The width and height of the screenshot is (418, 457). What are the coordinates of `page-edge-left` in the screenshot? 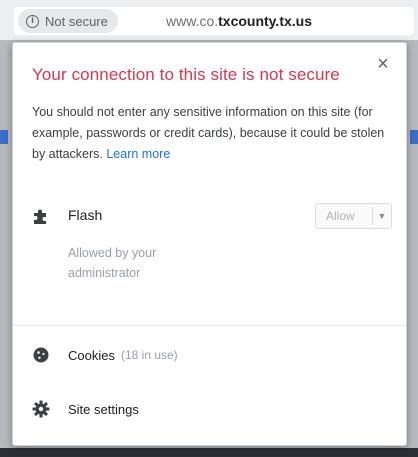 It's located at (4, 137).